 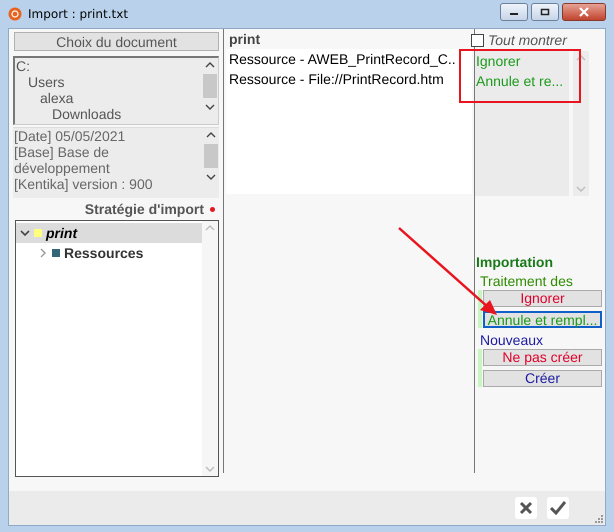 I want to click on cancel-button, so click(x=526, y=508).